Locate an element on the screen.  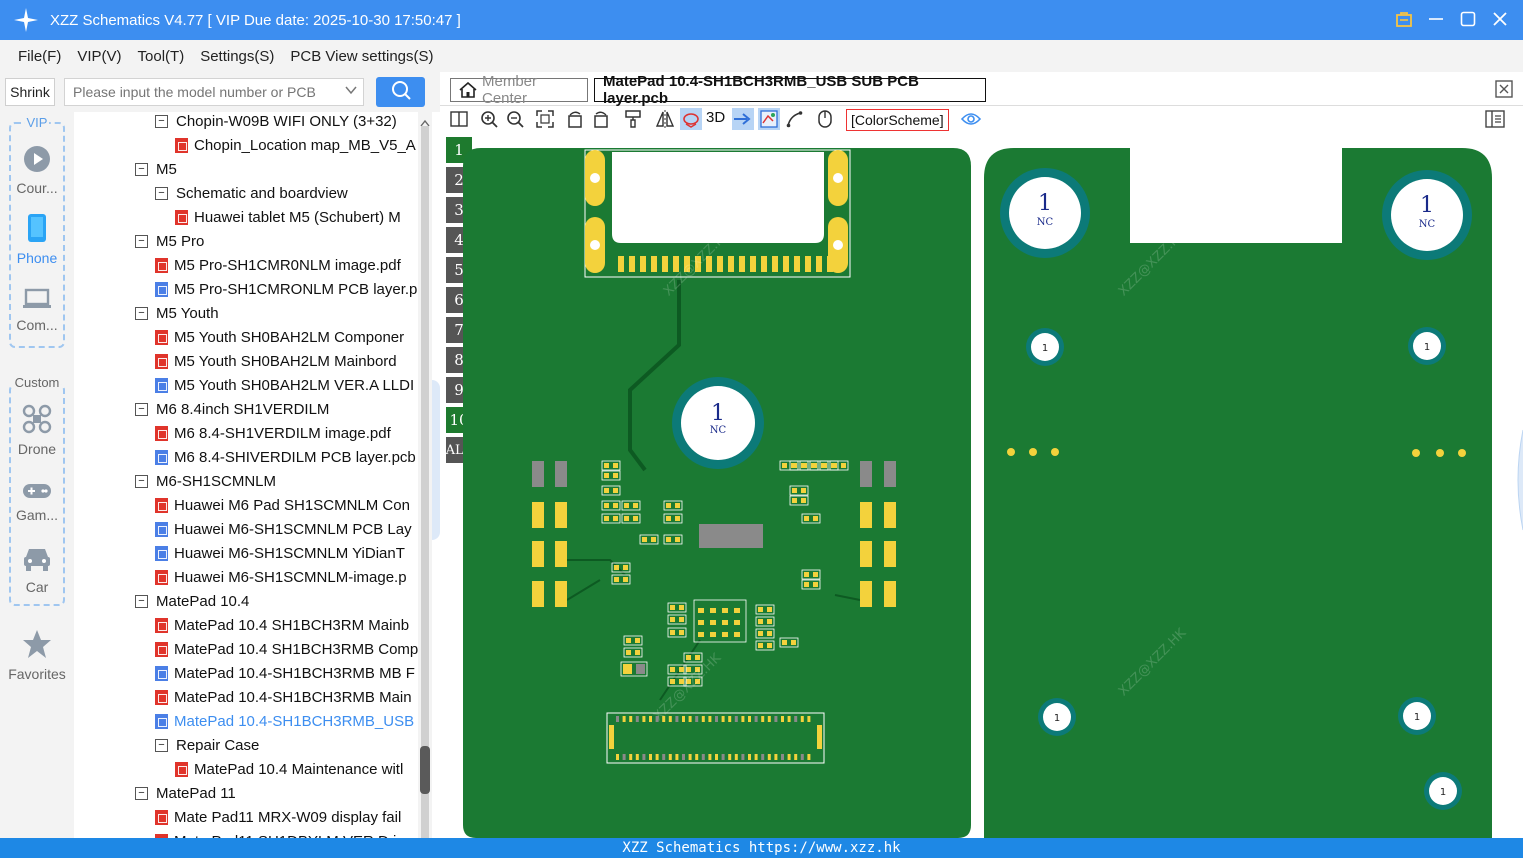
tree-file: M5 Youth SH0BAH2LM Mainbord is located at coordinates (276, 361).